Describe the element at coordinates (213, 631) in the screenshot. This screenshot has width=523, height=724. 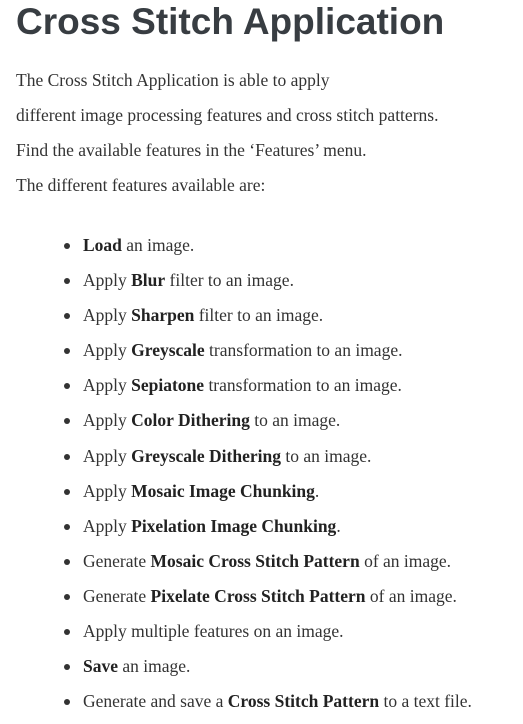
I see `feature-text: Apply multiple features on an image.` at that location.